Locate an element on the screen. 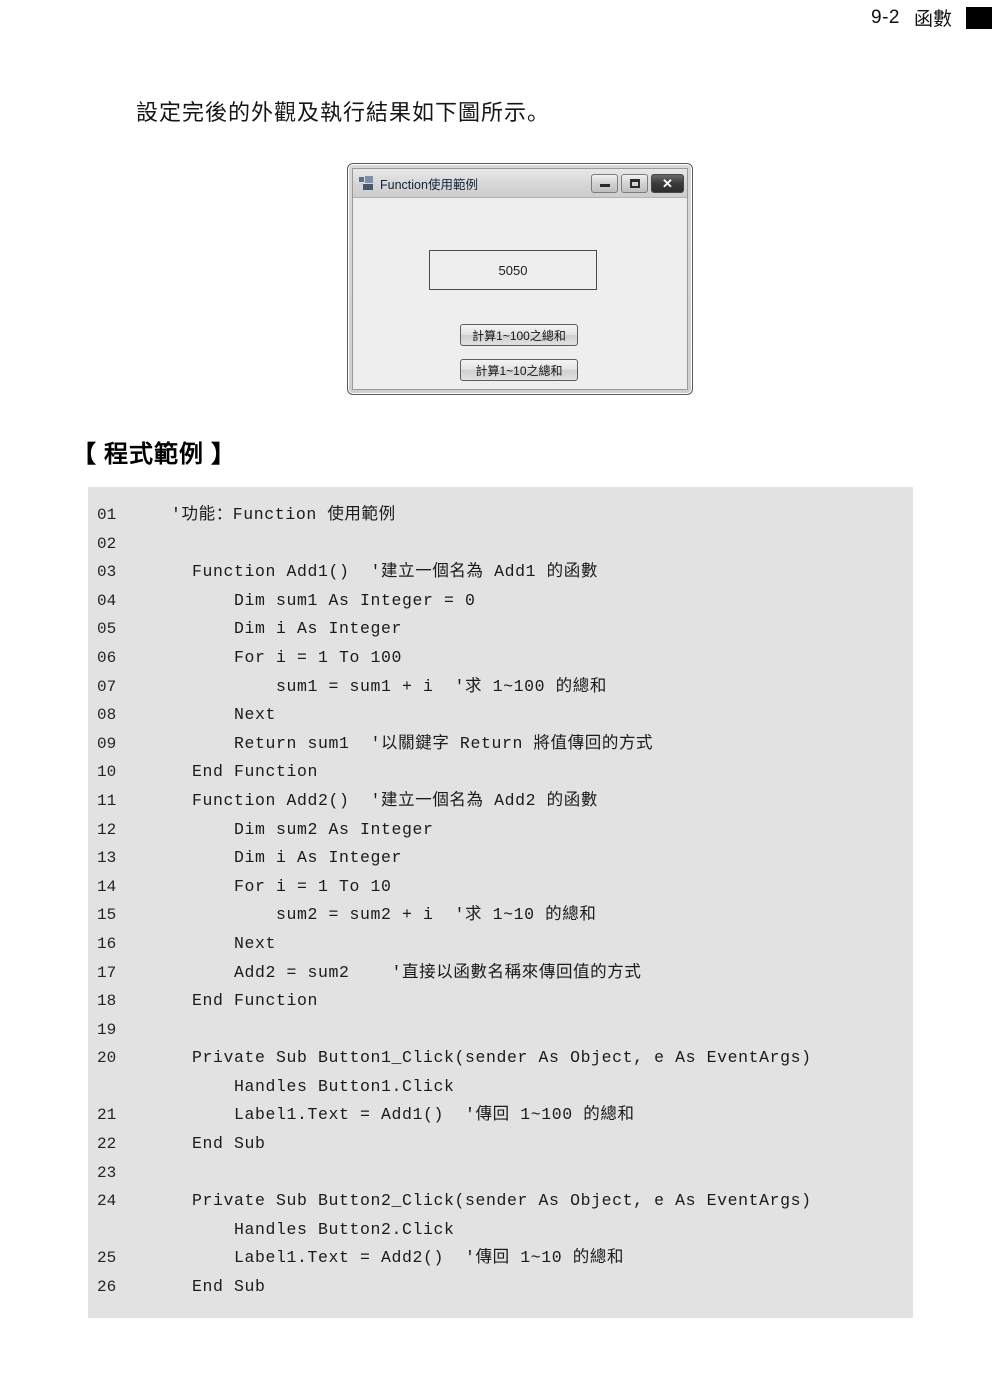 Image resolution: width=1000 pixels, height=1399 pixels. window-controls: ✕ is located at coordinates (637, 183).